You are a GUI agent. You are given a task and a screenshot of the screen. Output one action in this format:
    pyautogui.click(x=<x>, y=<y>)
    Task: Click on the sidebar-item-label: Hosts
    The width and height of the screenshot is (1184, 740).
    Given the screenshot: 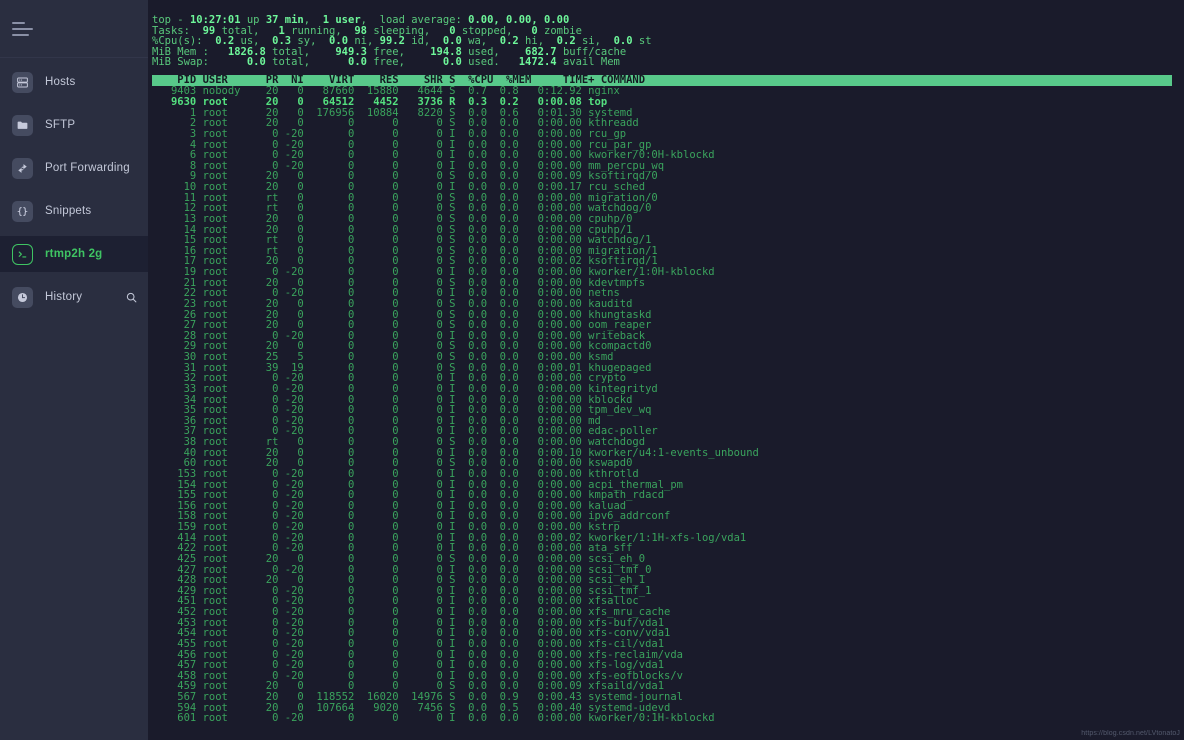 What is the action you would take?
    pyautogui.click(x=60, y=82)
    